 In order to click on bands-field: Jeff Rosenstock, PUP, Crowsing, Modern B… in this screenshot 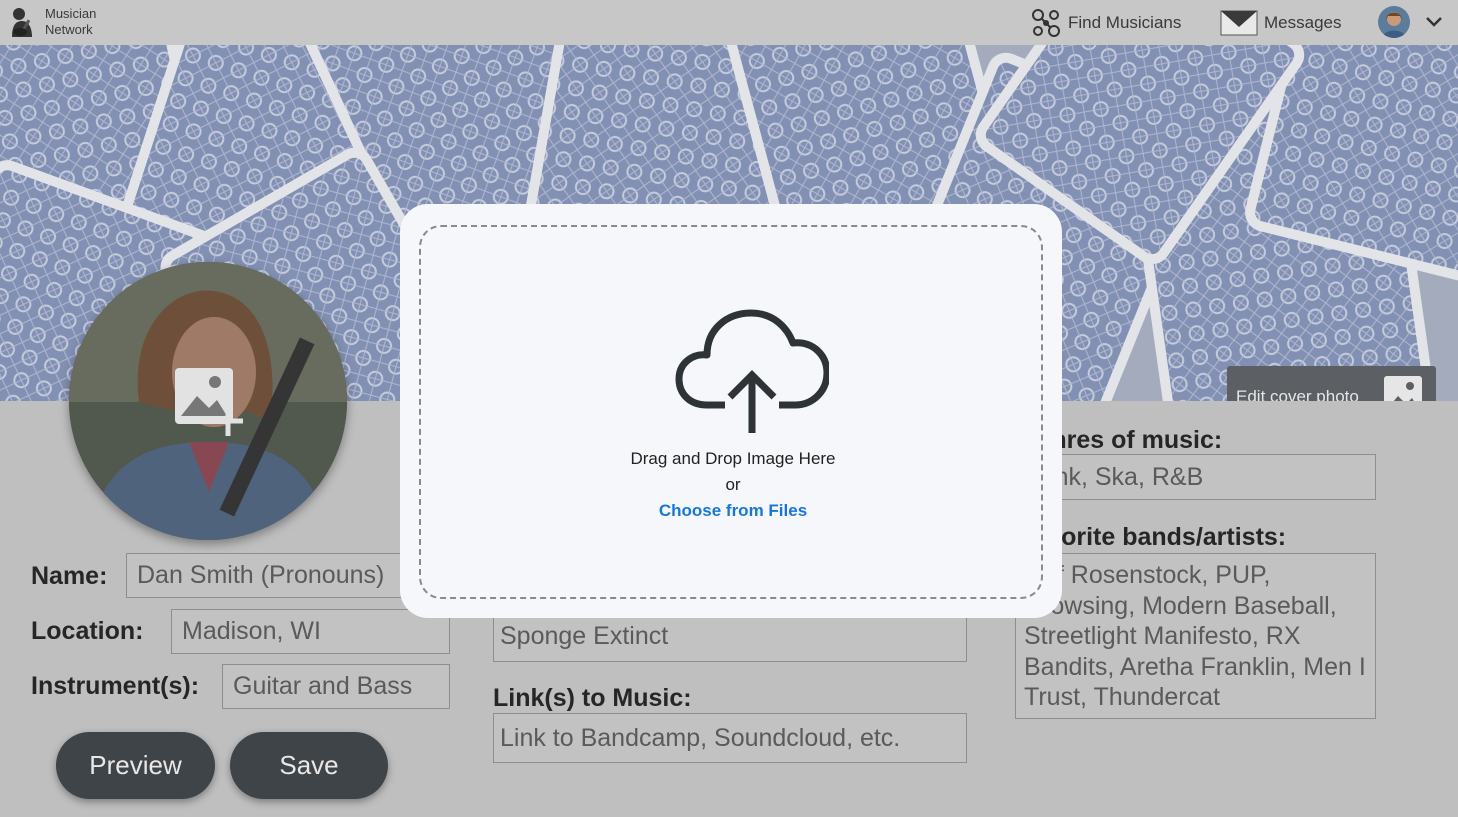, I will do `click(1195, 636)`.